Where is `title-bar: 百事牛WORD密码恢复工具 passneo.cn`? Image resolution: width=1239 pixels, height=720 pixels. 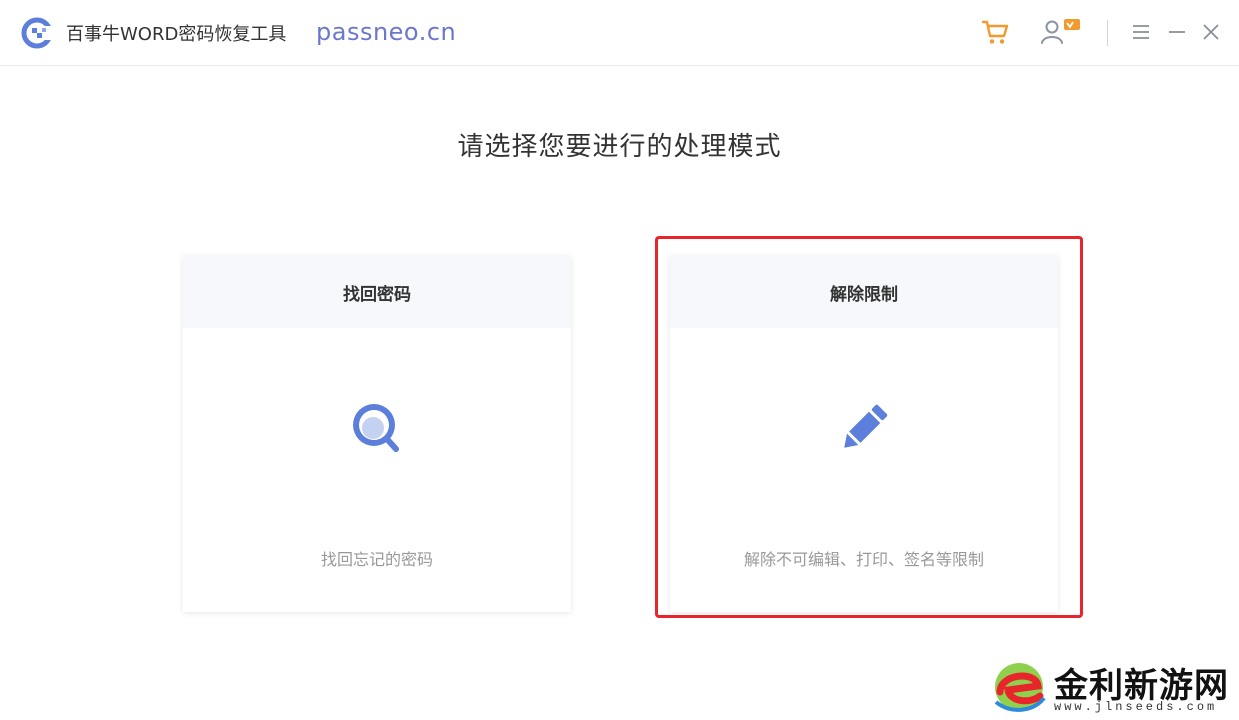
title-bar: 百事牛WORD密码恢复工具 passneo.cn is located at coordinates (619, 33).